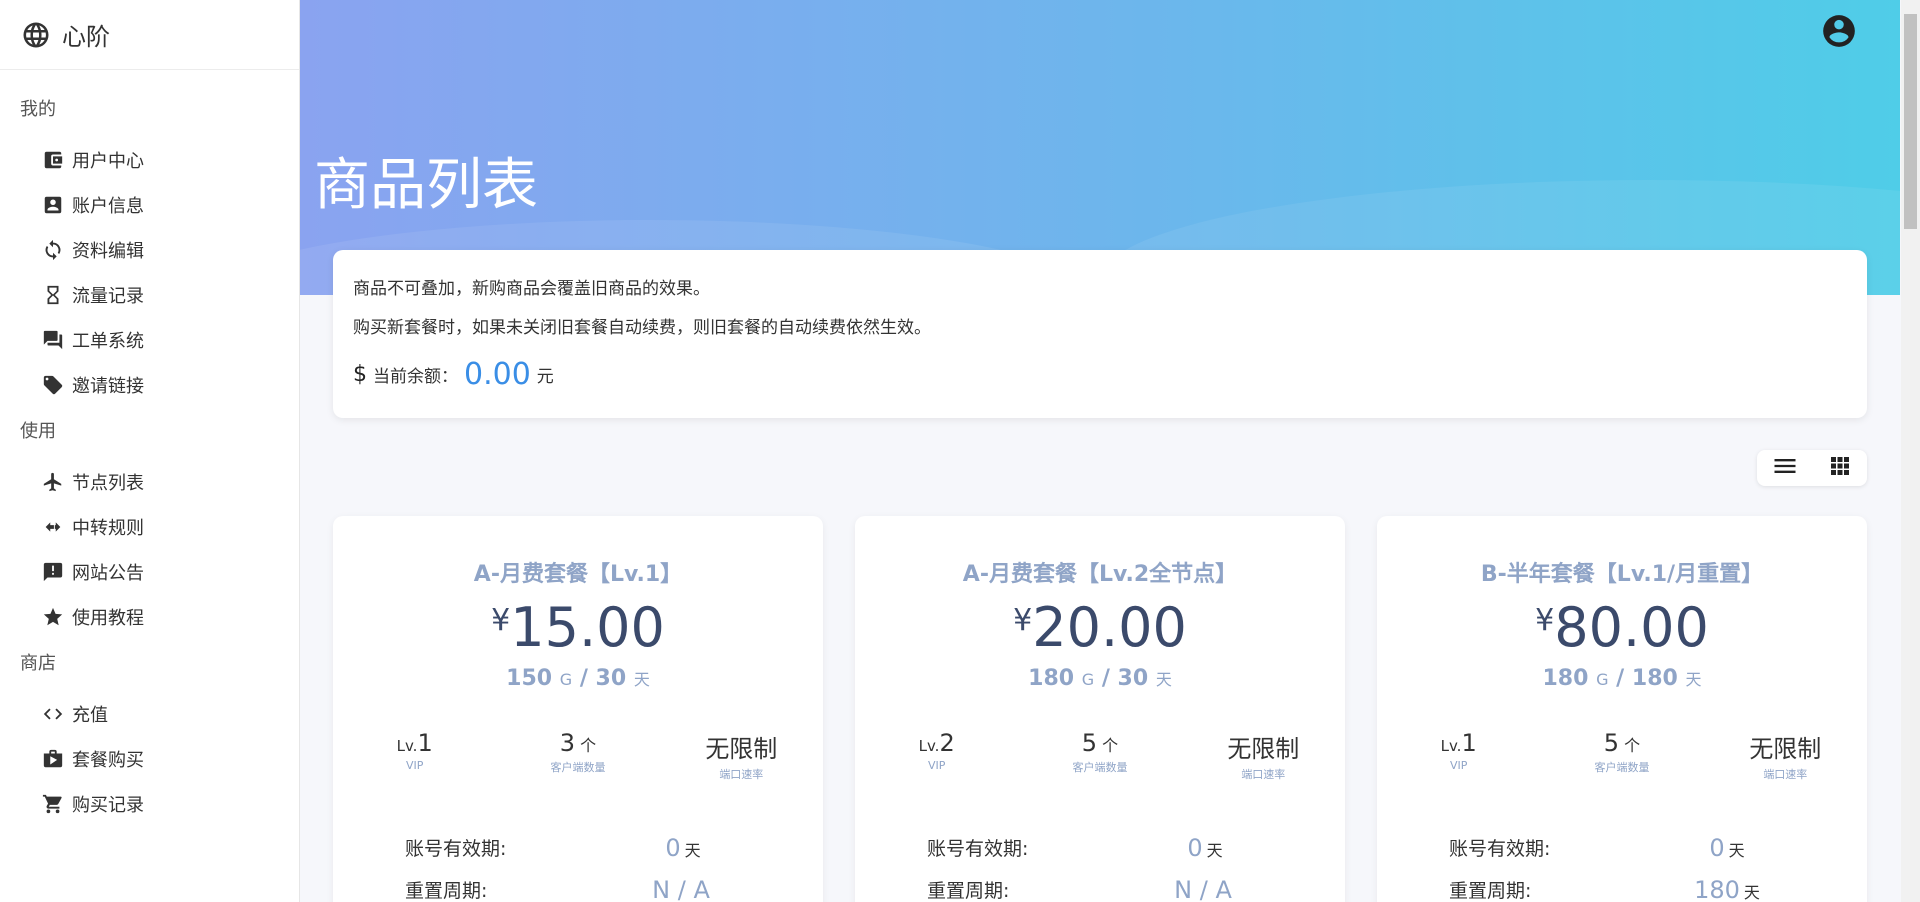  Describe the element at coordinates (53, 205) in the screenshot. I see `account-box-icon` at that location.